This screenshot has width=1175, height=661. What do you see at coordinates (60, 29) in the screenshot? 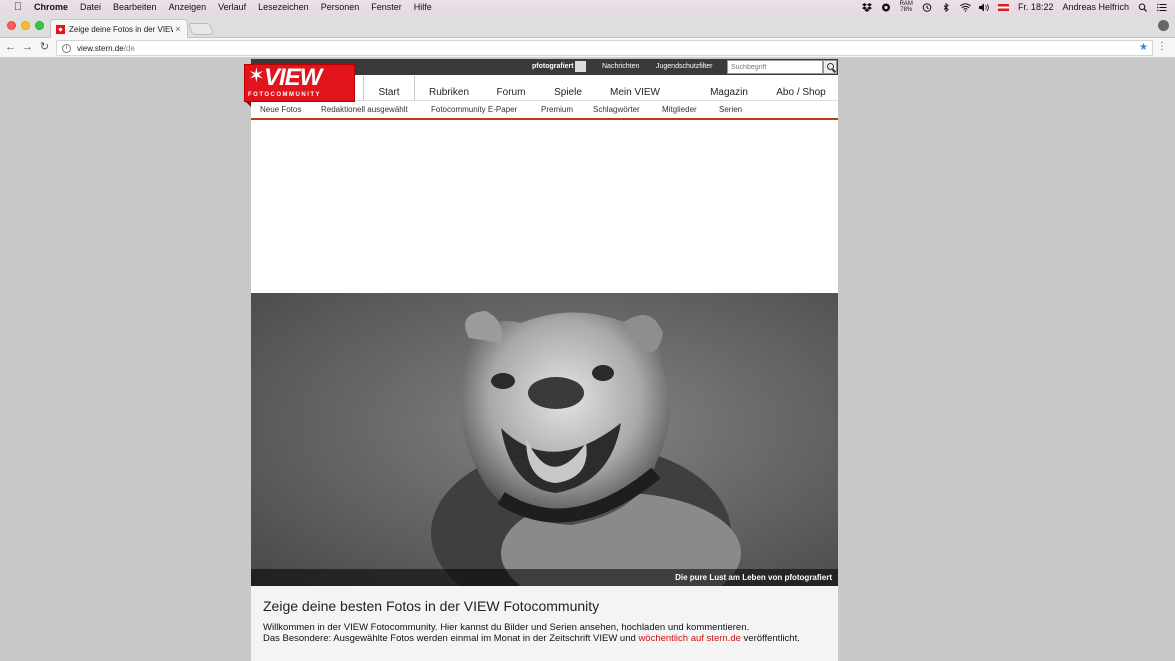
I see `view-favicon-icon` at bounding box center [60, 29].